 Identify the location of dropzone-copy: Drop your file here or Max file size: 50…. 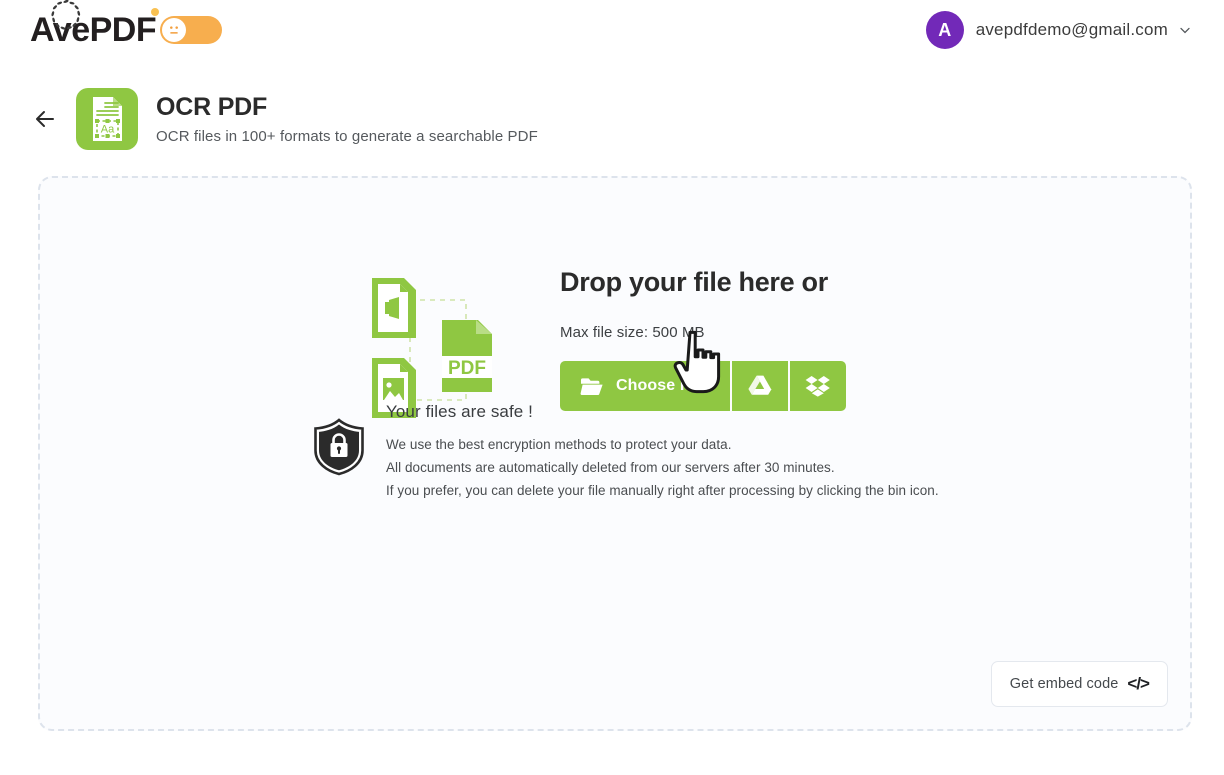
(710, 339).